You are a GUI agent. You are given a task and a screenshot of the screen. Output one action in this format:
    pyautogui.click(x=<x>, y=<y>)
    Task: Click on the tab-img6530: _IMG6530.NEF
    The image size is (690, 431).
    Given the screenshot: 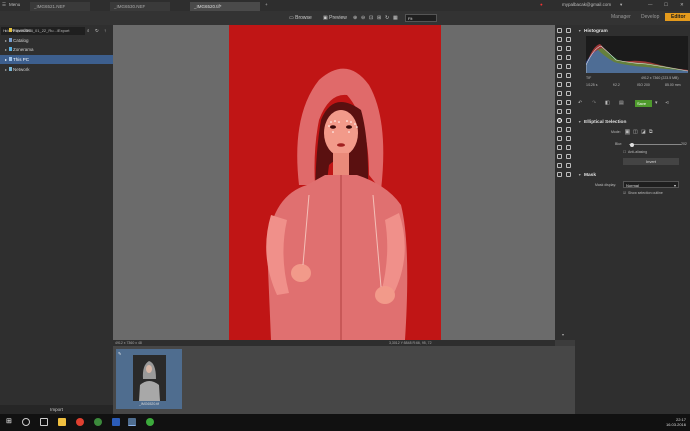 What is the action you would take?
    pyautogui.click(x=140, y=6)
    